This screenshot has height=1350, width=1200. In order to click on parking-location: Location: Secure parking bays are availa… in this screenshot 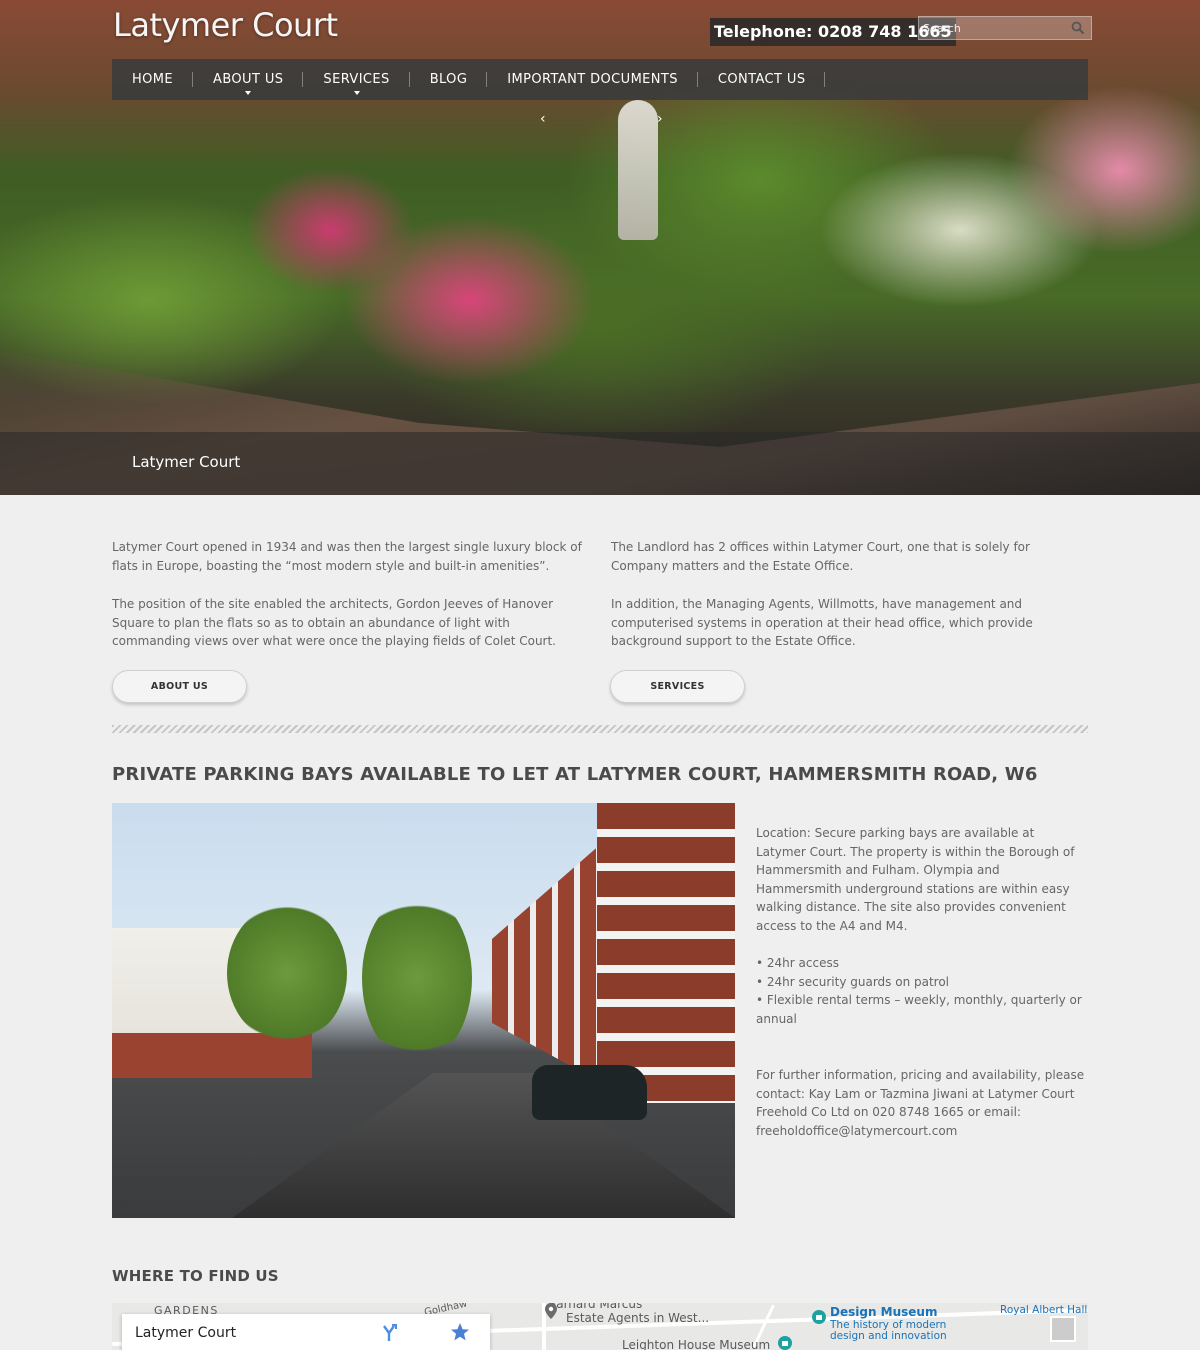, I will do `click(915, 879)`.